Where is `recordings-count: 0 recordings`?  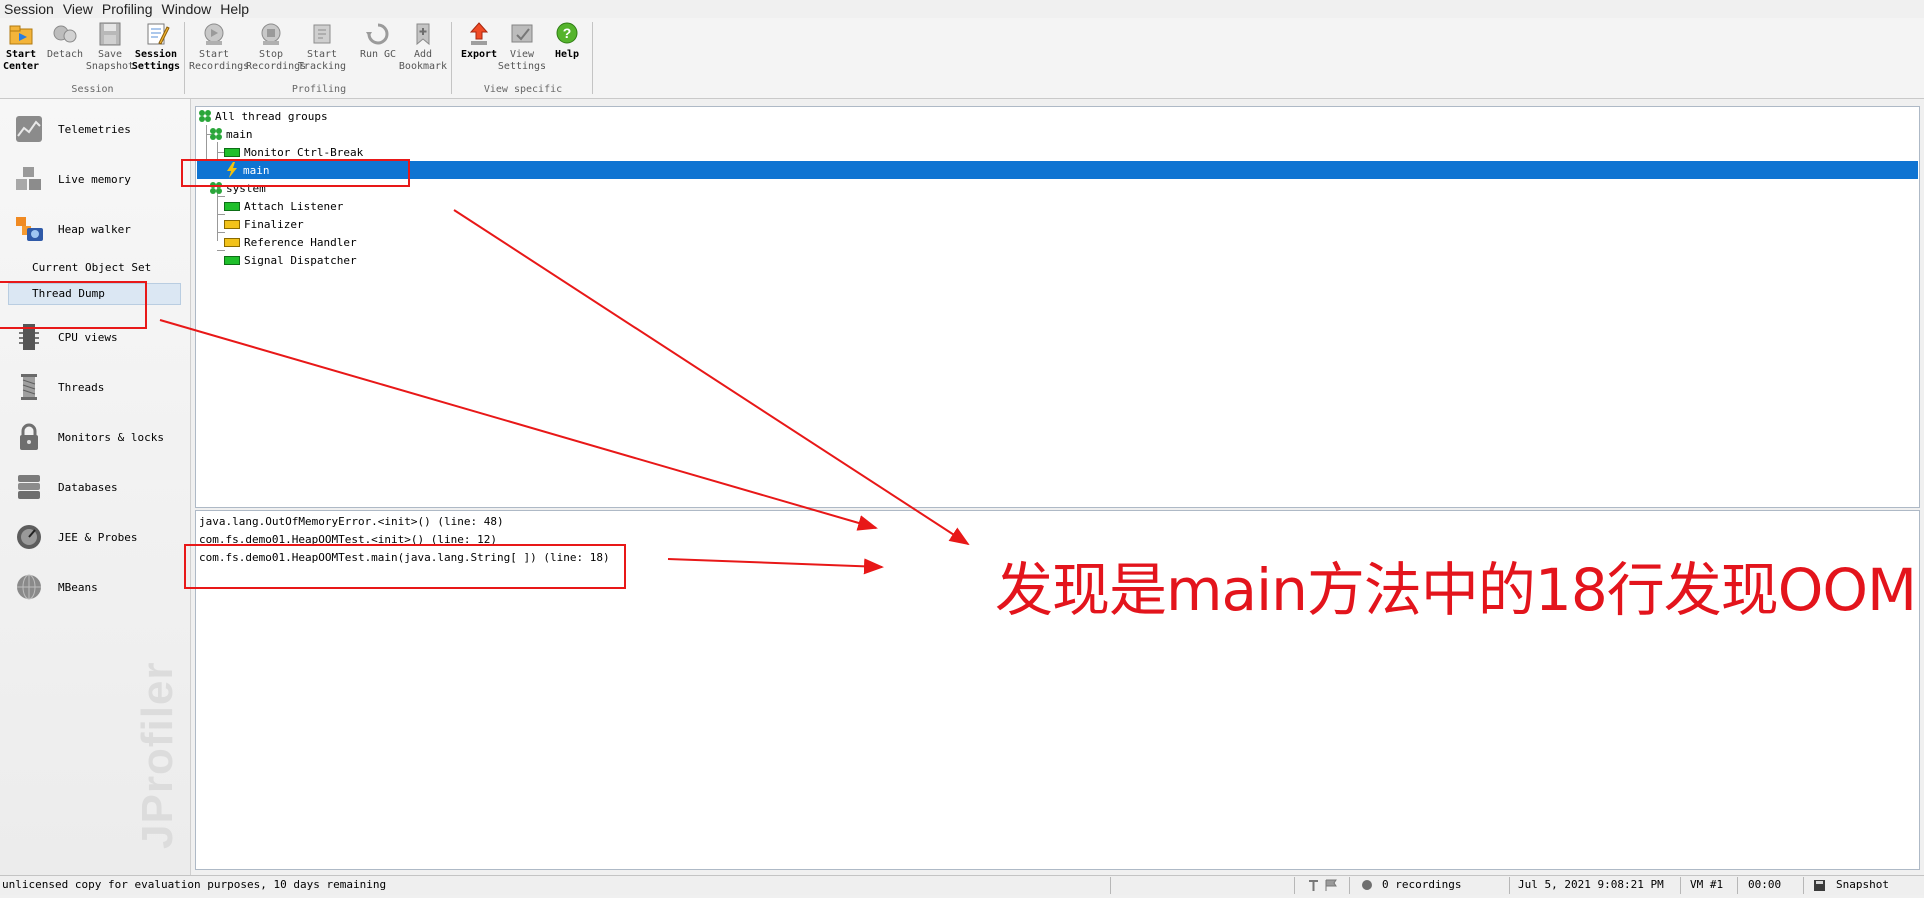
recordings-count: 0 recordings is located at coordinates (1422, 884).